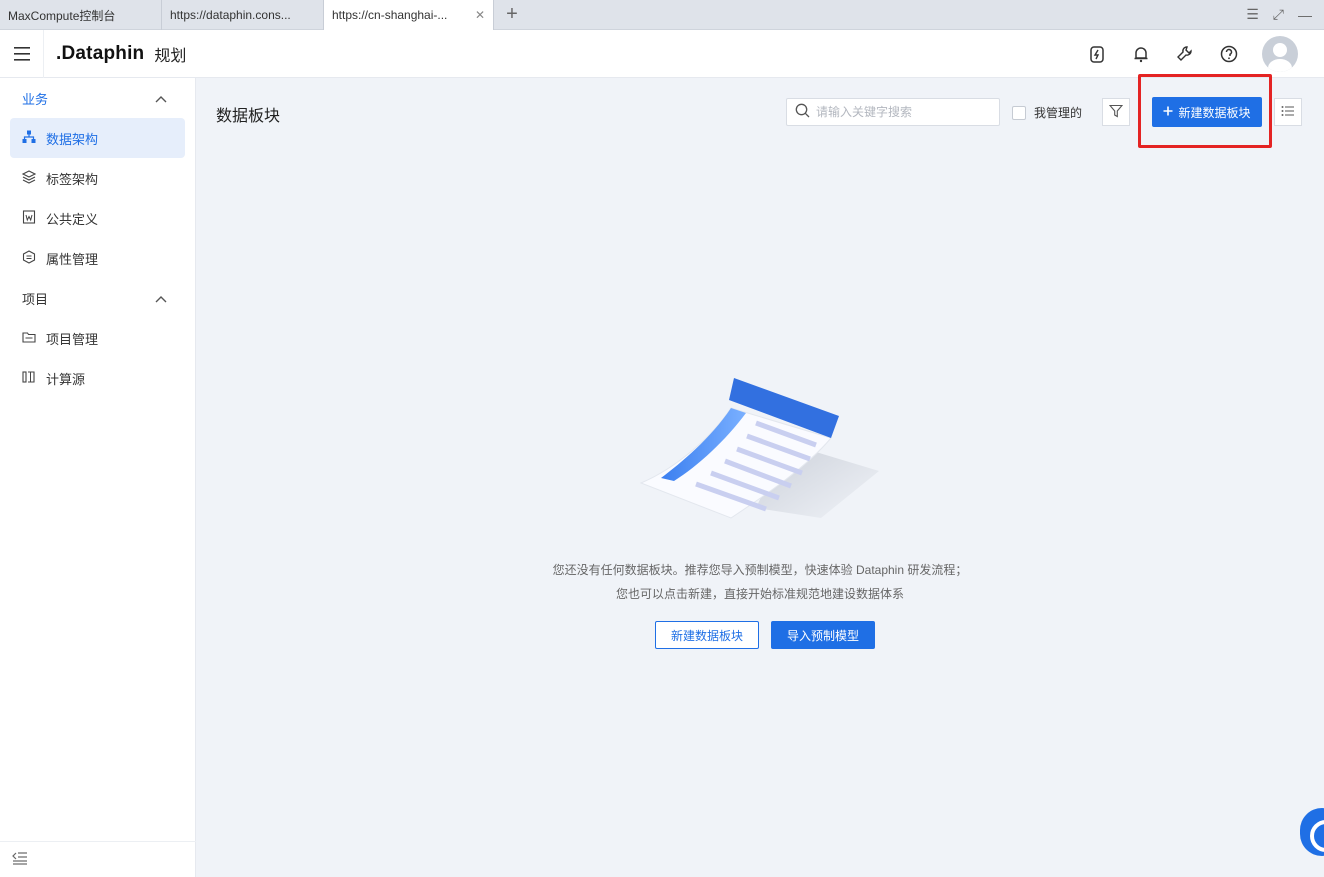 The width and height of the screenshot is (1324, 877). I want to click on list-view-button, so click(1288, 112).